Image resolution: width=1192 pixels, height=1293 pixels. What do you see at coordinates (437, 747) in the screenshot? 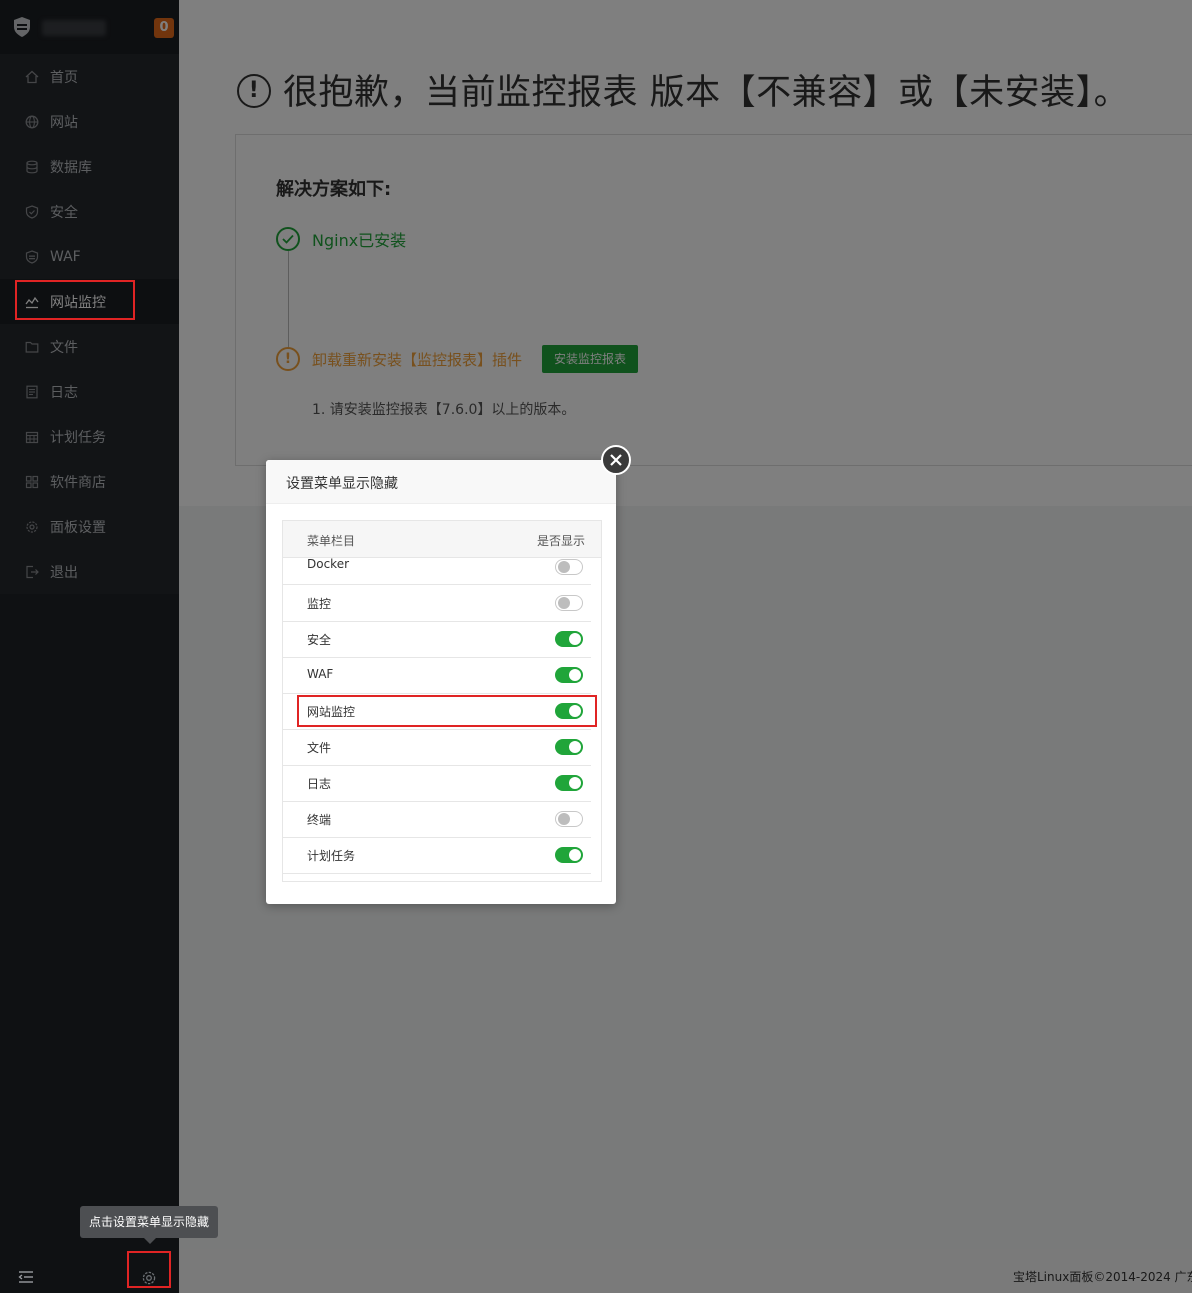
I see `table-row: 文件` at bounding box center [437, 747].